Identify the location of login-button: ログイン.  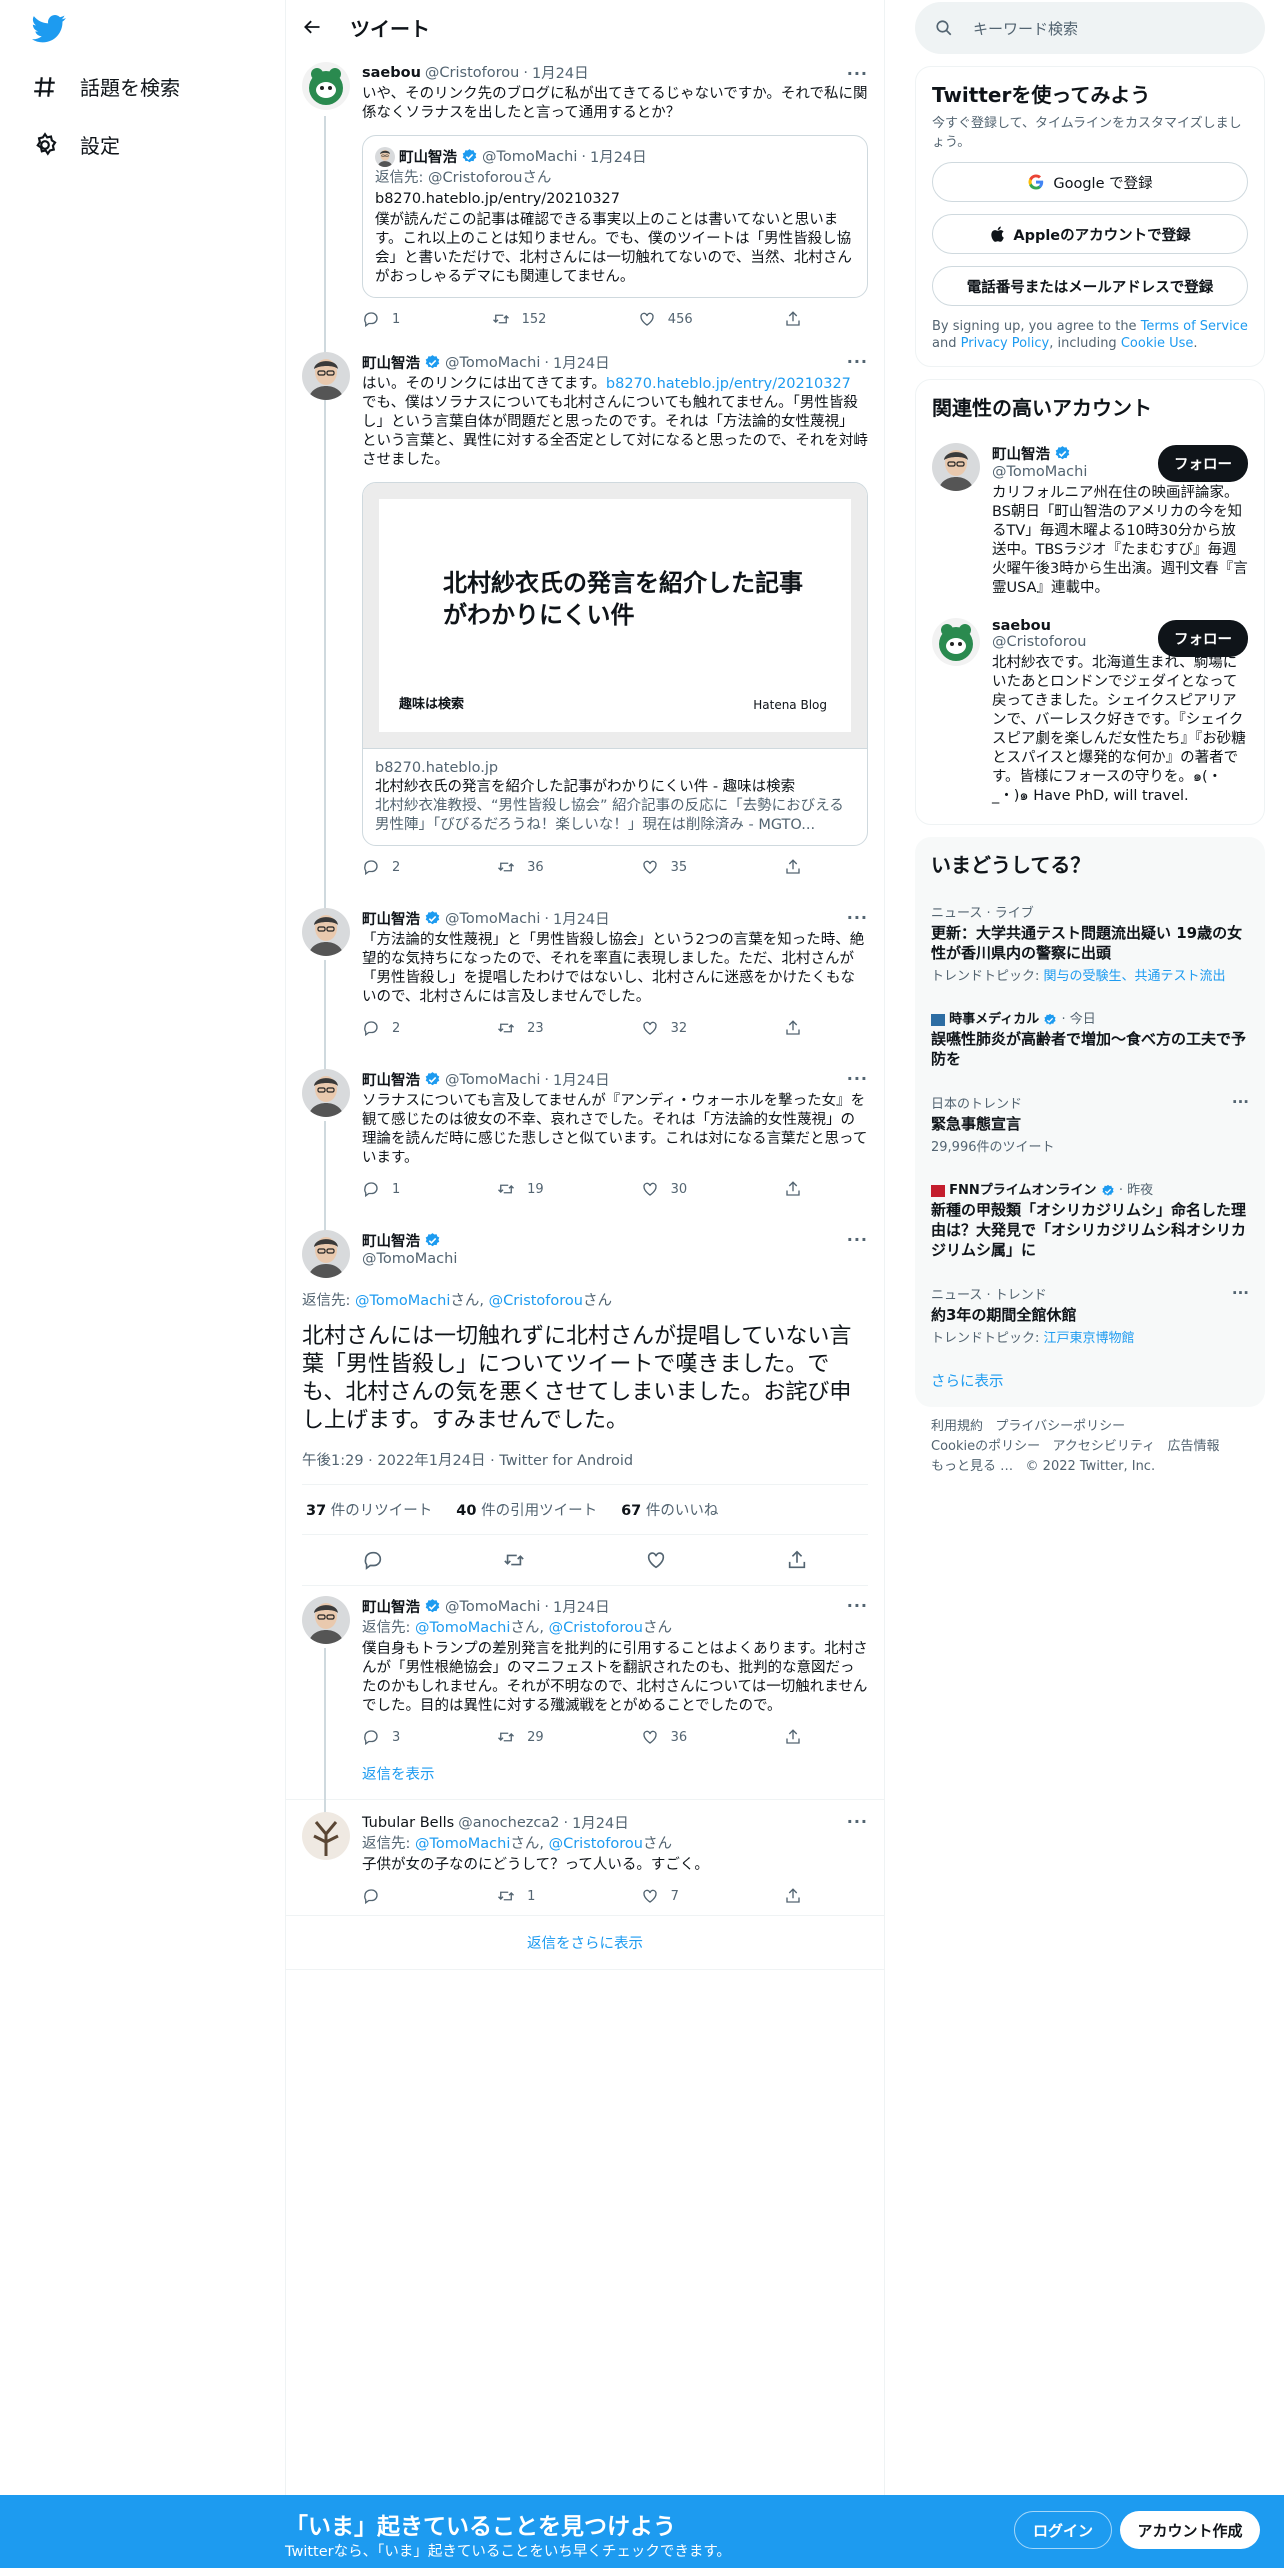
(1063, 2530).